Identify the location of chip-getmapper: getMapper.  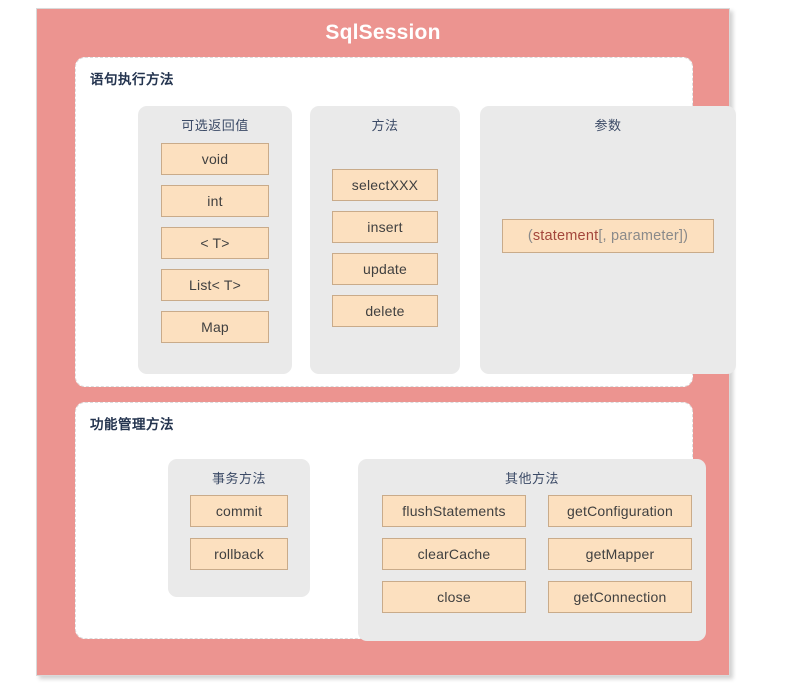
(620, 554).